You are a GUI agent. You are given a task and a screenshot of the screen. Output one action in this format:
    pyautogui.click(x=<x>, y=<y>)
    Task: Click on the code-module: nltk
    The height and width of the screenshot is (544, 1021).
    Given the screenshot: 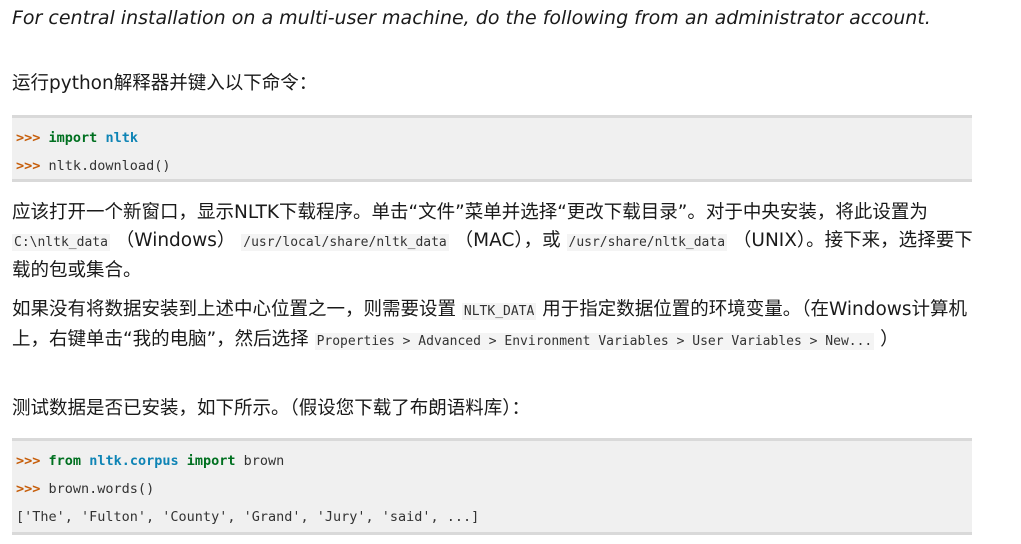 What is the action you would take?
    pyautogui.click(x=121, y=138)
    